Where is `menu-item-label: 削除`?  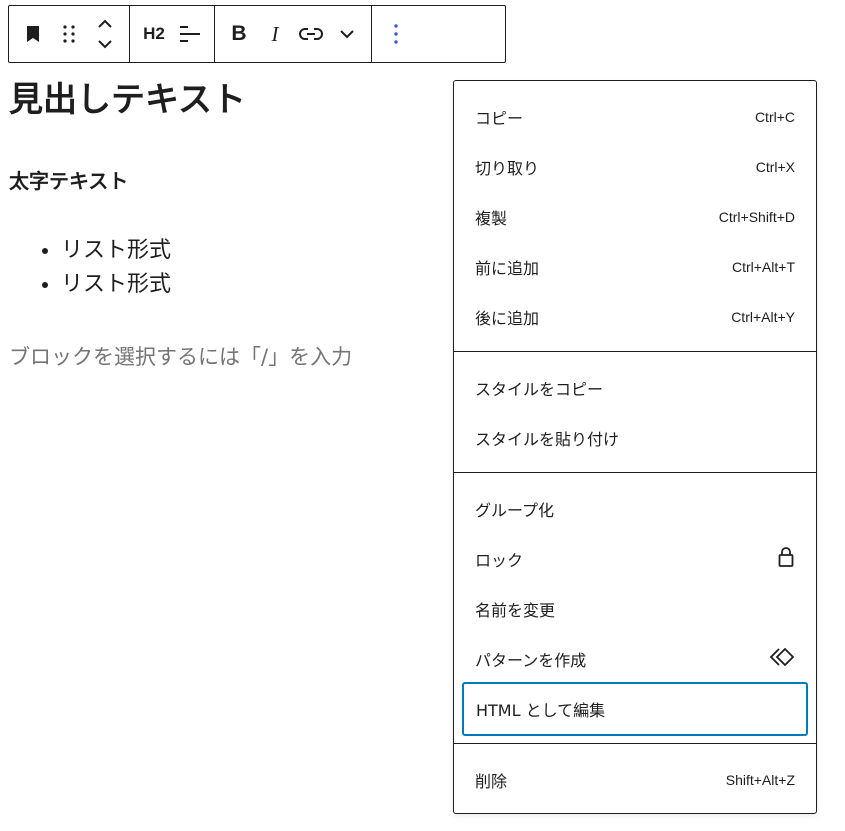 menu-item-label: 削除 is located at coordinates (491, 781).